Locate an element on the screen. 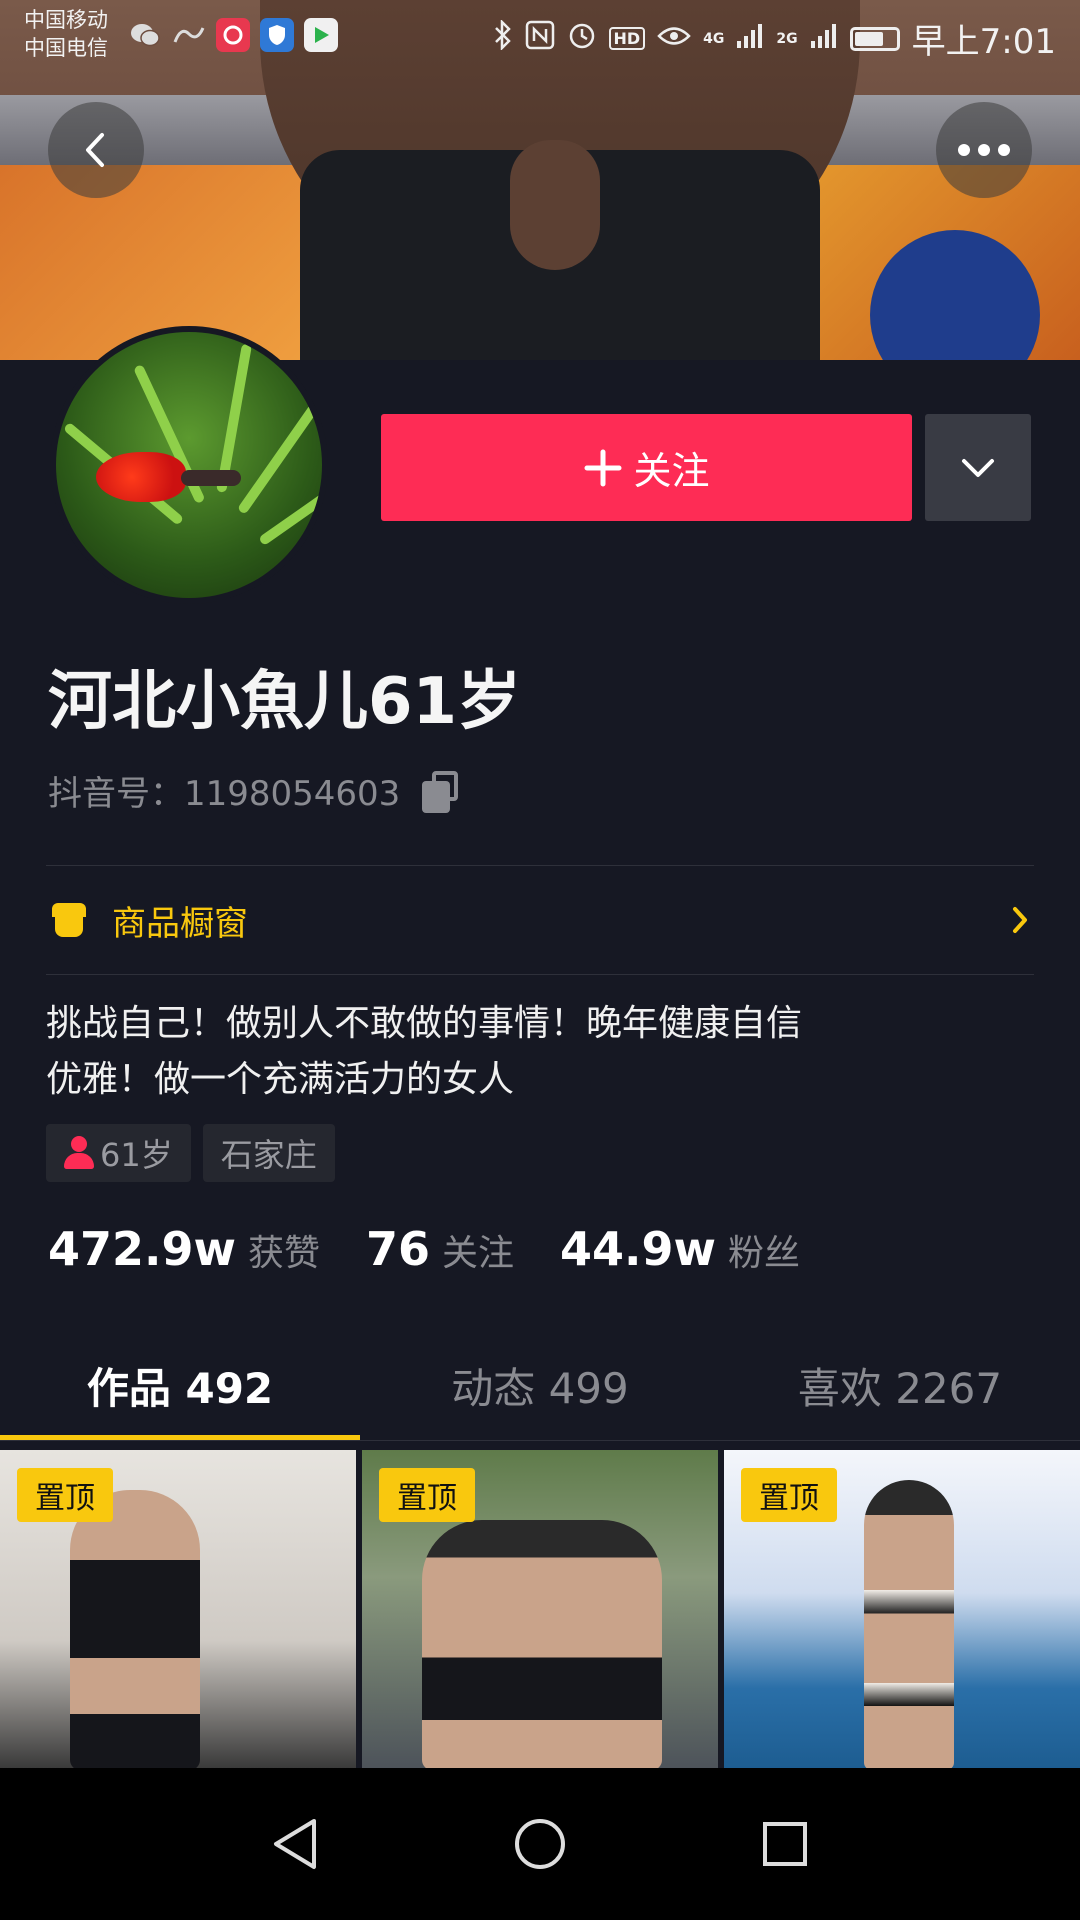  tab-likes: 喜欢 2267 is located at coordinates (900, 1385).